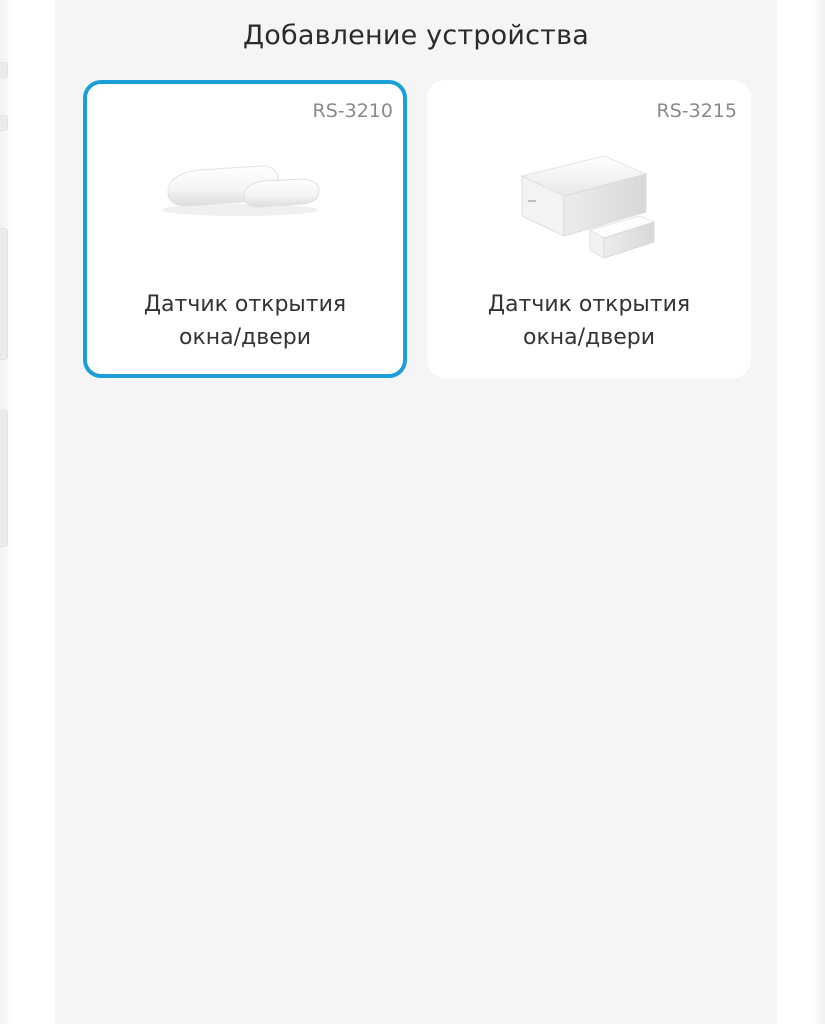 This screenshot has height=1024, width=825. What do you see at coordinates (4, 294) in the screenshot?
I see `phone-volume-up-button` at bounding box center [4, 294].